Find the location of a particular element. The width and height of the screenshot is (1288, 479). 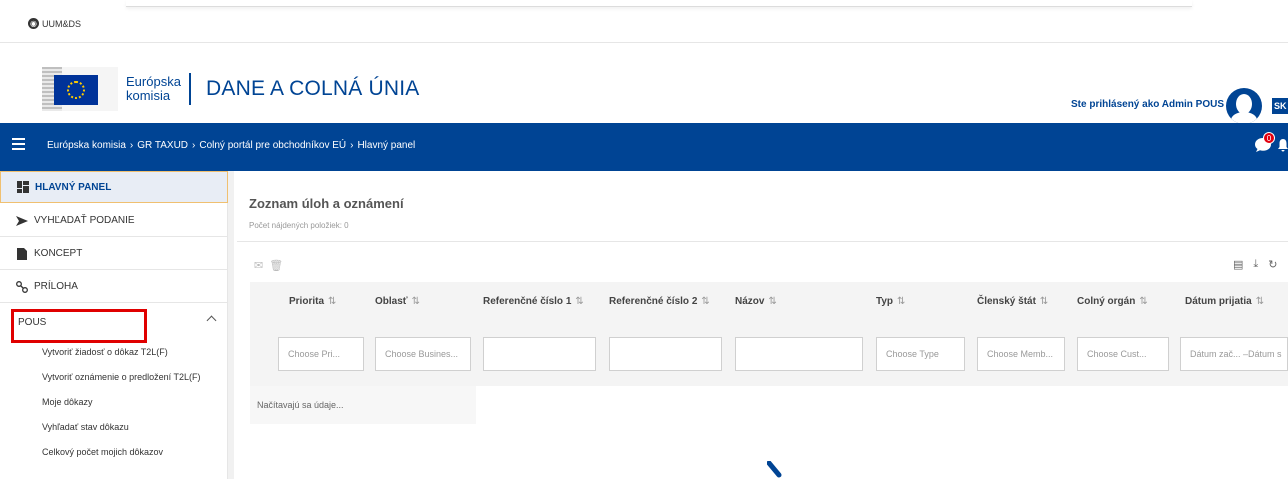

mail-icon: ✉ is located at coordinates (258, 265).